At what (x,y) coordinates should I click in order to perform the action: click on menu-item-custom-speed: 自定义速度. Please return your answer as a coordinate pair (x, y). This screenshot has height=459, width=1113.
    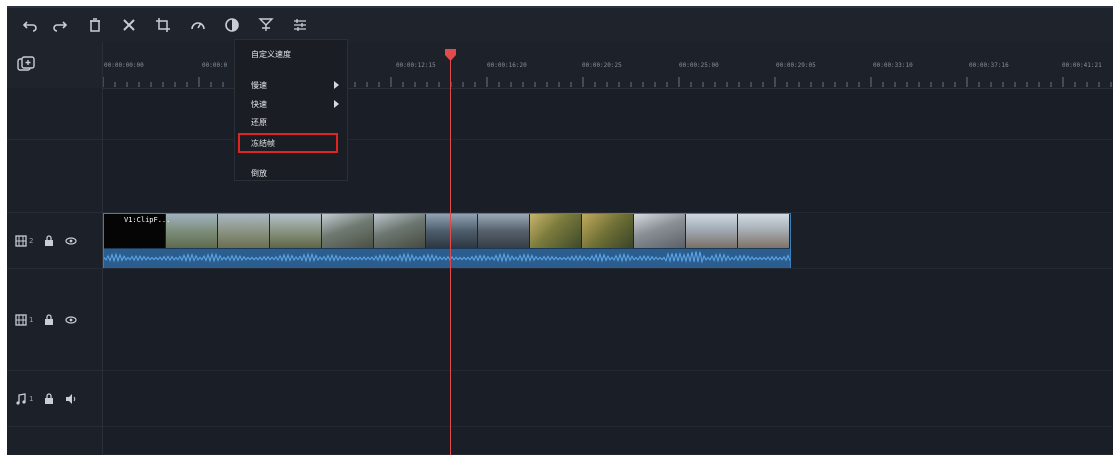
    Looking at the image, I should click on (271, 54).